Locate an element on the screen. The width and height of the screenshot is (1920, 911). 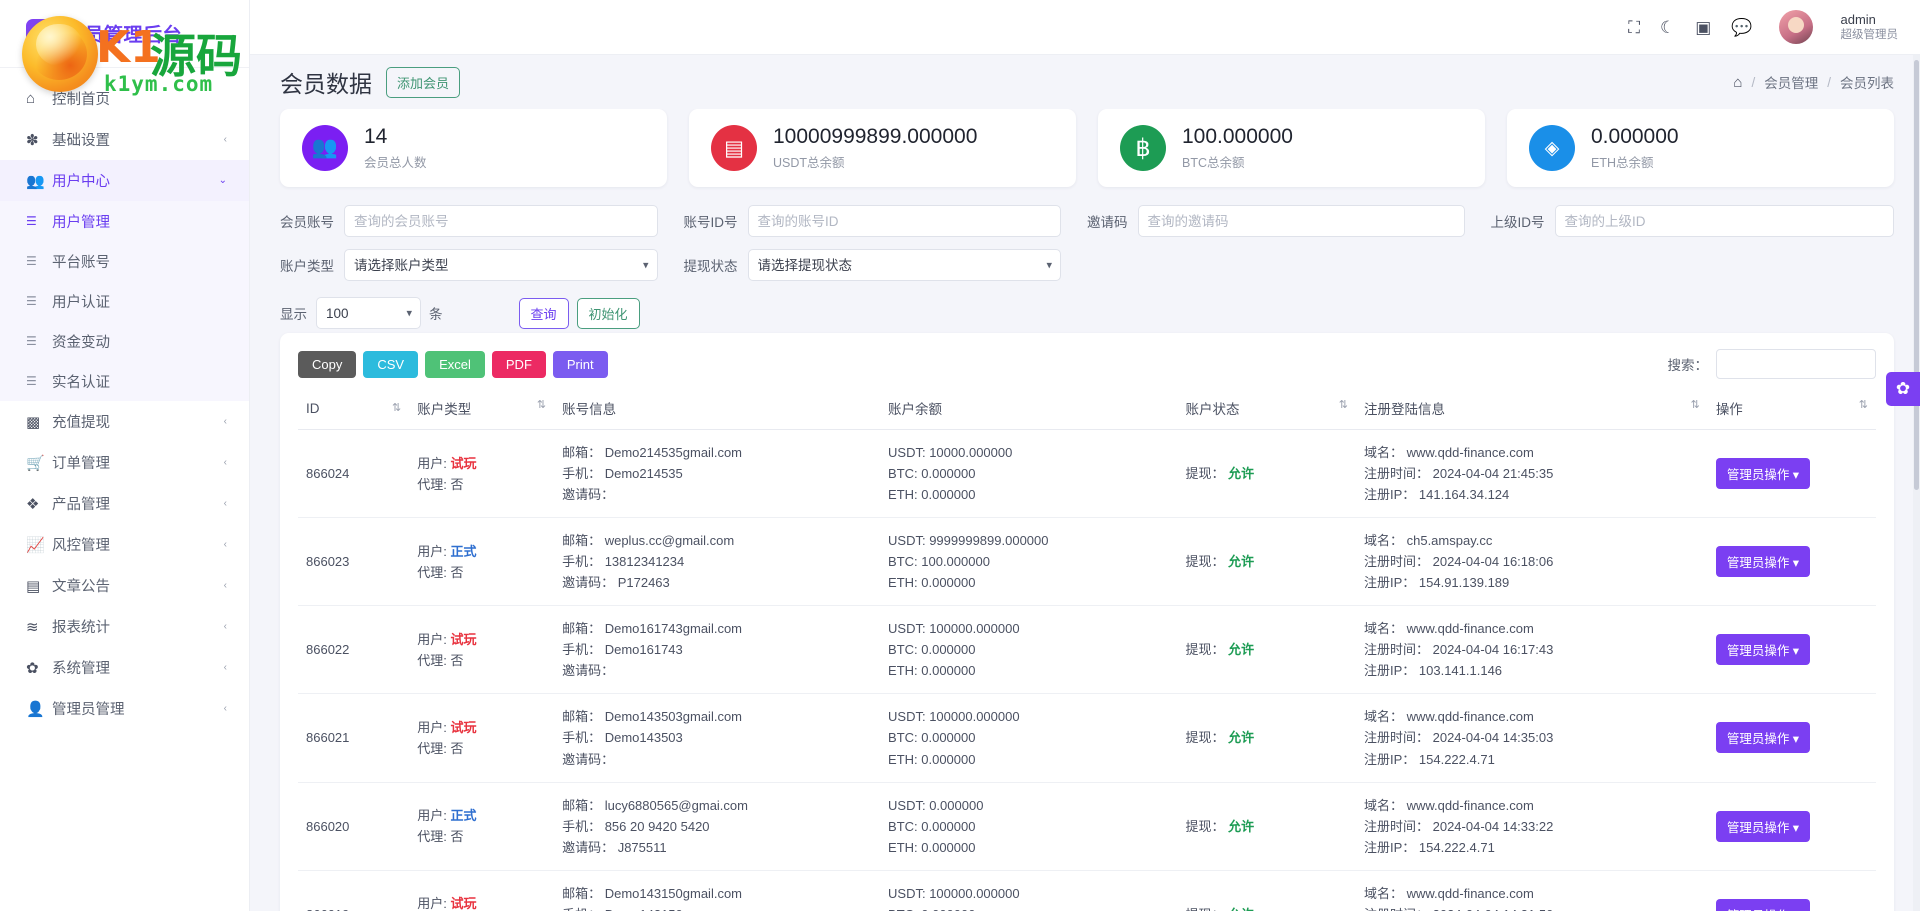
sidebar-item-risk-manage: 📈 风控管理 ‹ is located at coordinates (124, 544).